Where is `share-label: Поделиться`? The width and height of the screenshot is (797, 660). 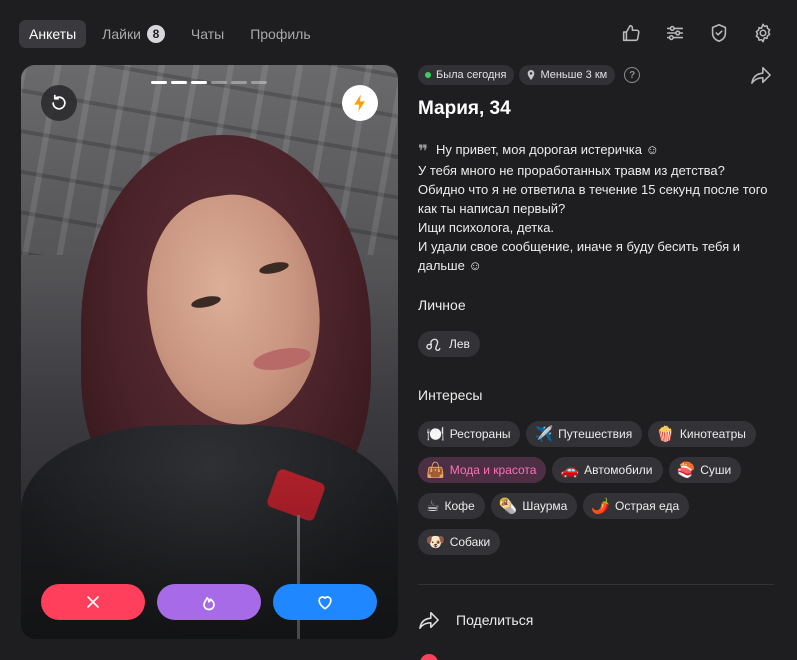 share-label: Поделиться is located at coordinates (495, 620).